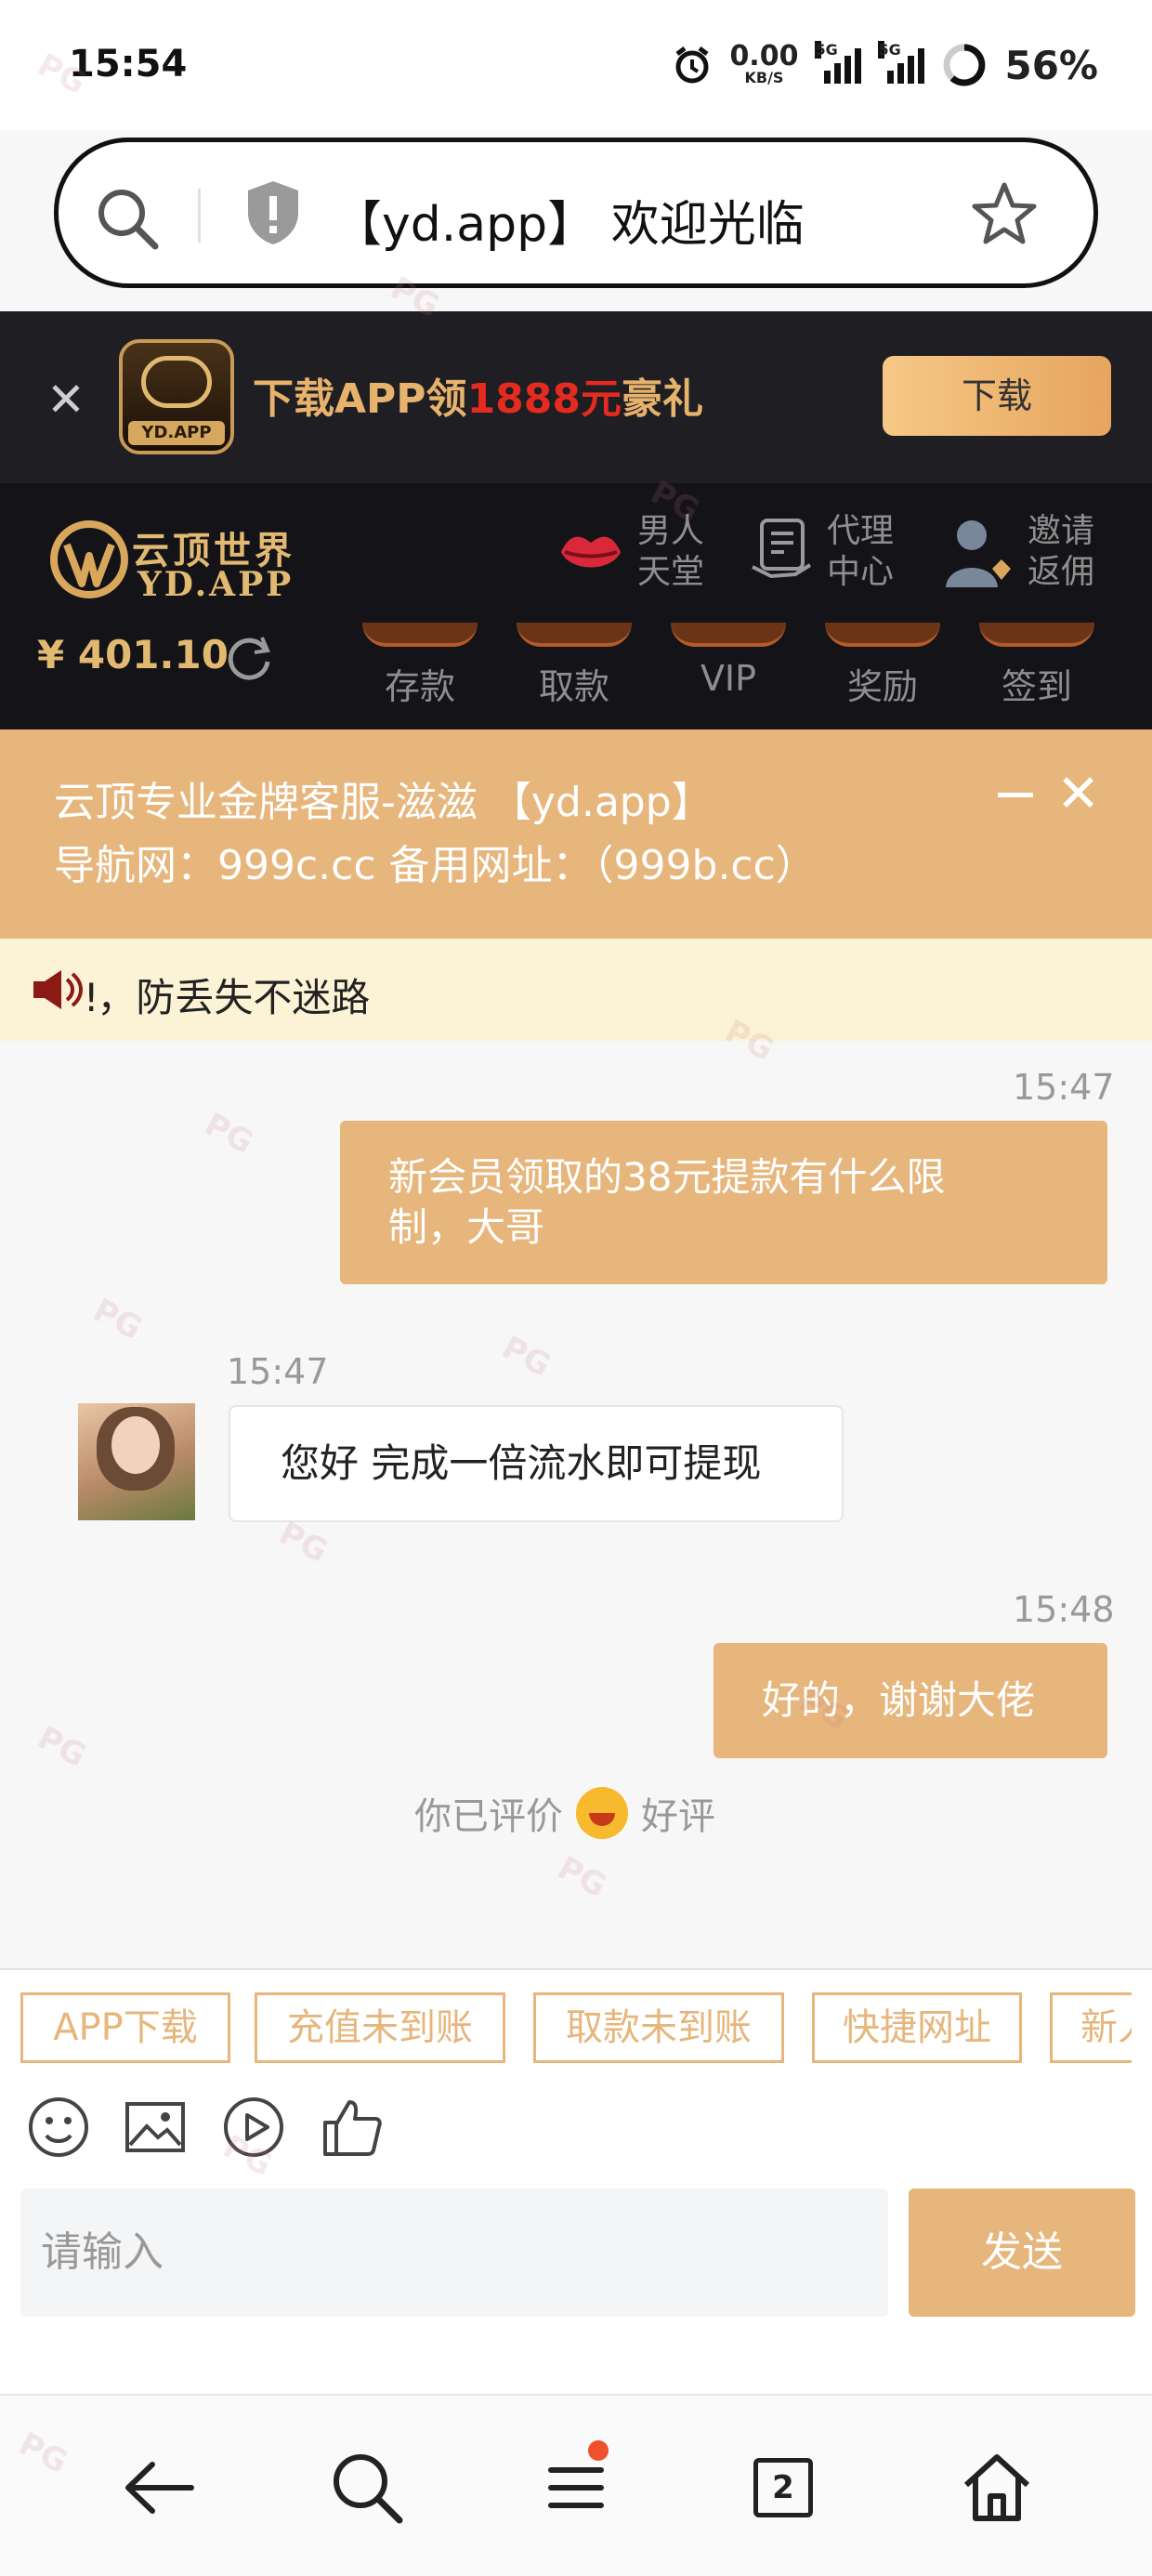  What do you see at coordinates (576, 2487) in the screenshot?
I see `menu-icon` at bounding box center [576, 2487].